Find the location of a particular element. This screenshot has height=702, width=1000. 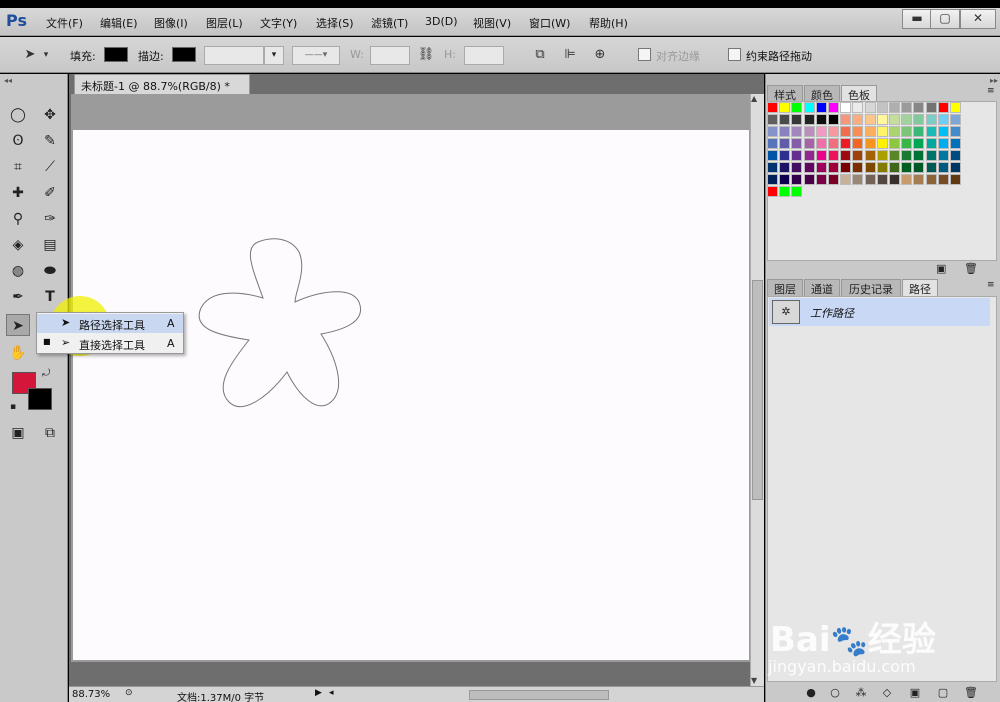

vertical-scrollbar-thumb is located at coordinates (757, 390).